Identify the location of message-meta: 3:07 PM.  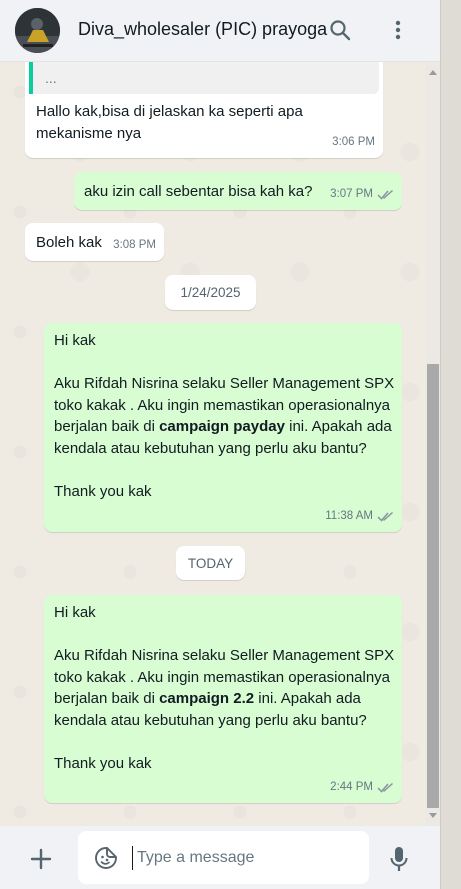
(362, 195).